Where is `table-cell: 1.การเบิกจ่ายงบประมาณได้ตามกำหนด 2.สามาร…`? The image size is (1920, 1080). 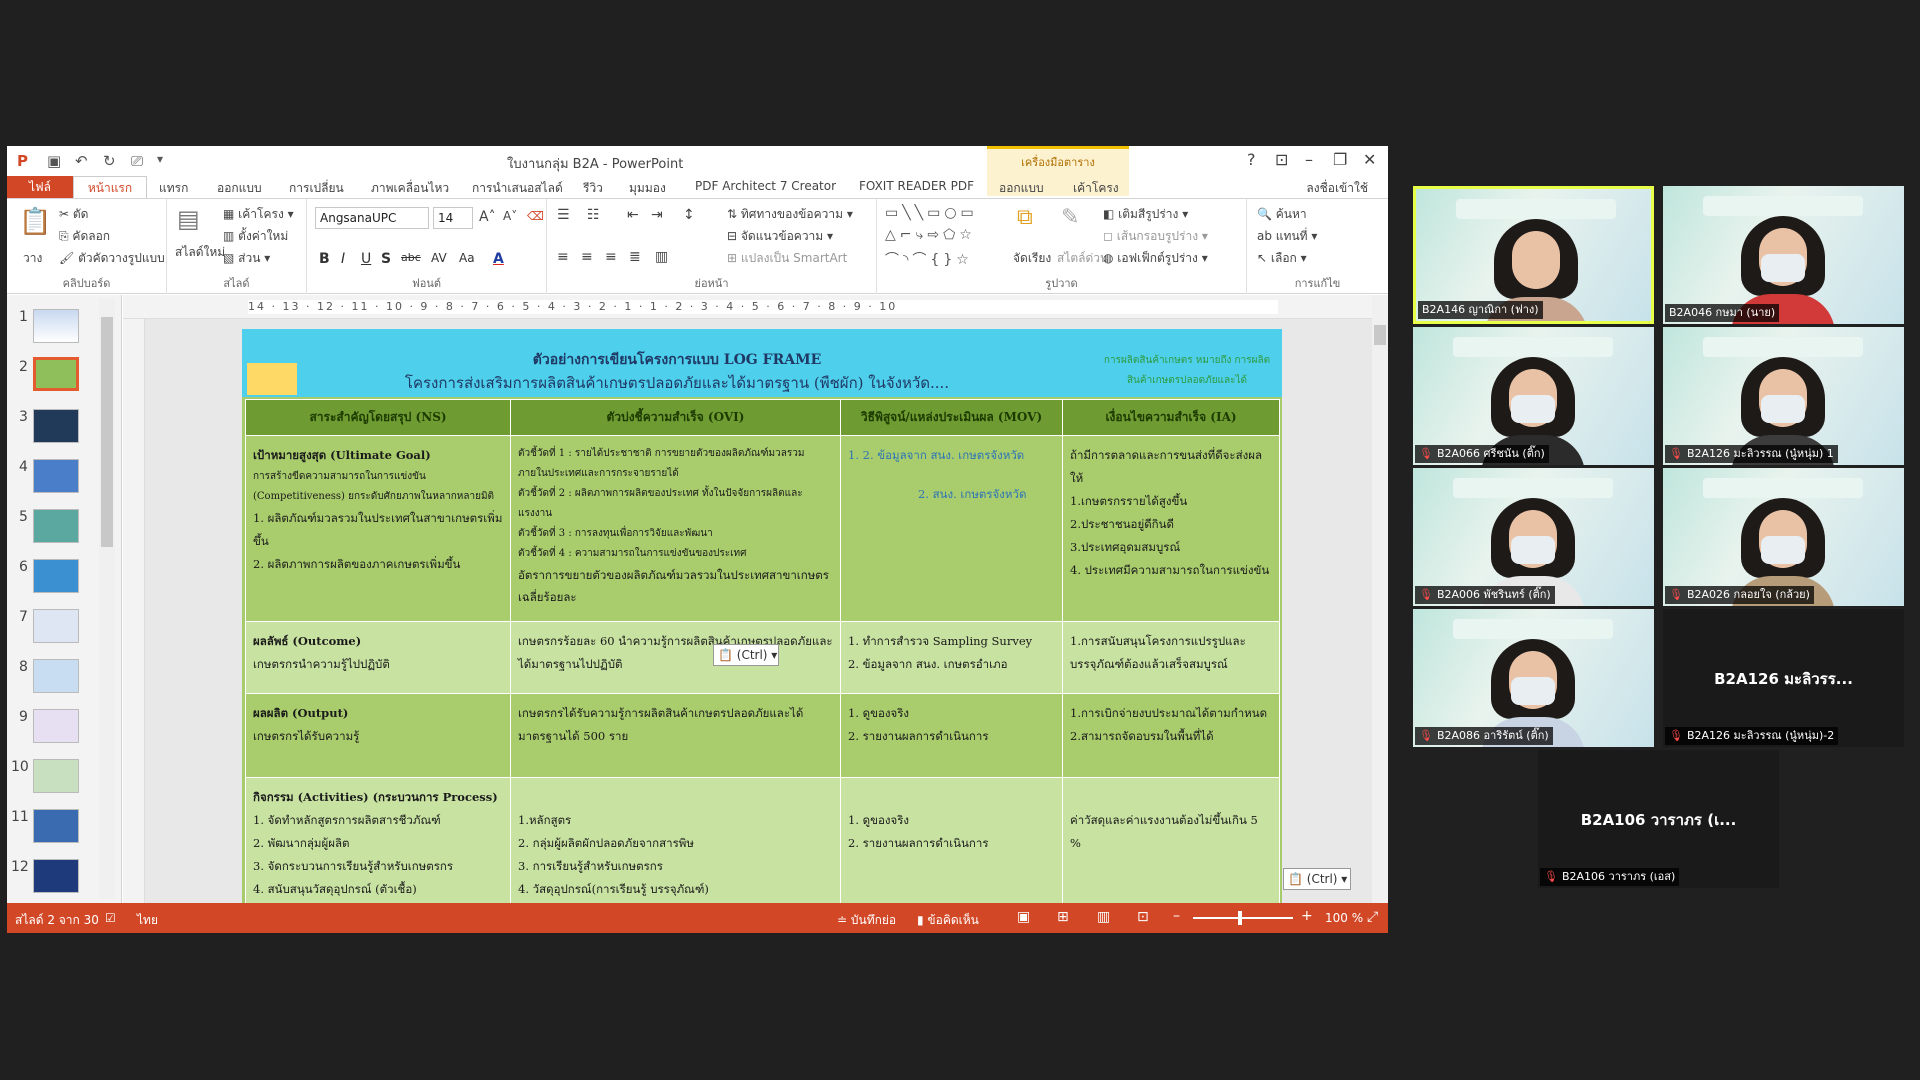
table-cell: 1.การเบิกจ่ายงบประมาณได้ตามกำหนด 2.สามาร… is located at coordinates (1171, 735).